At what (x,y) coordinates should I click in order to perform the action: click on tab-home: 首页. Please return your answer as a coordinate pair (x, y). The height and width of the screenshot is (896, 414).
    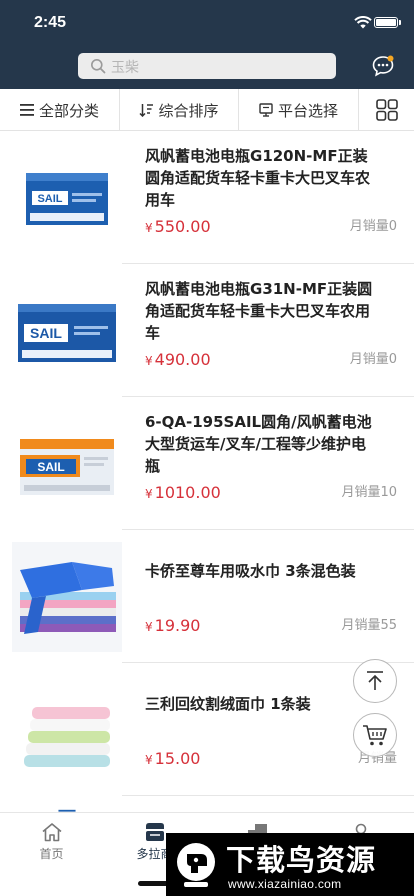
    Looking at the image, I should click on (51, 838).